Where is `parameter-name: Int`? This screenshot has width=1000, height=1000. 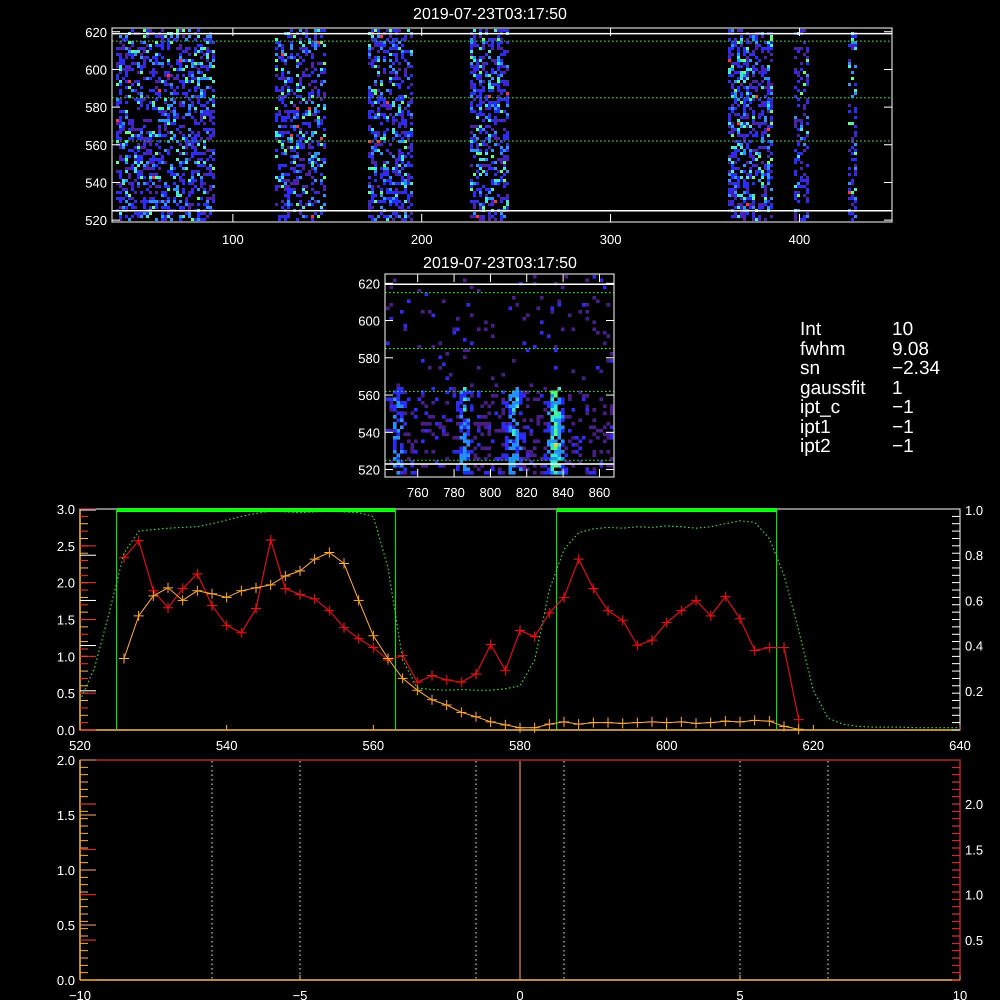
parameter-name: Int is located at coordinates (811, 330).